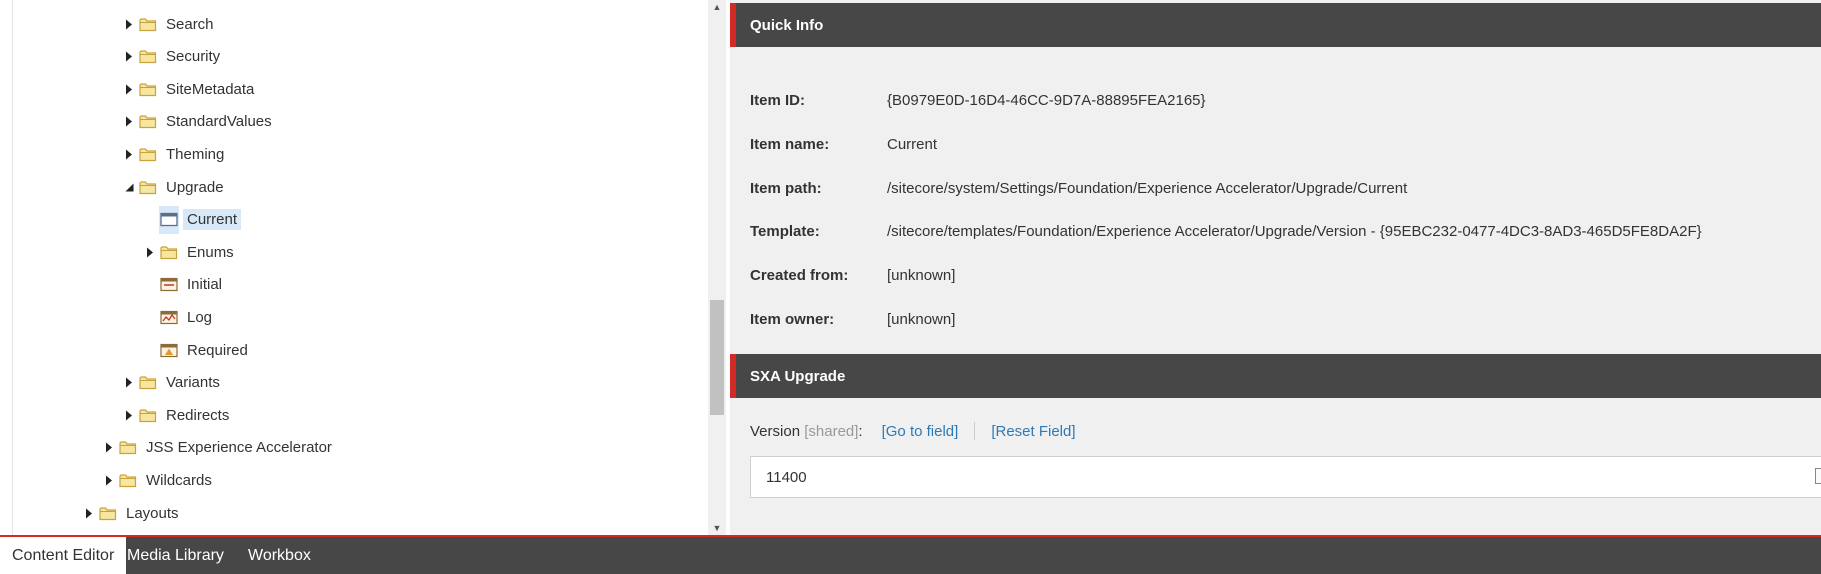 The width and height of the screenshot is (1821, 574). I want to click on info-row-created-from: Created from: [unknown], so click(852, 275).